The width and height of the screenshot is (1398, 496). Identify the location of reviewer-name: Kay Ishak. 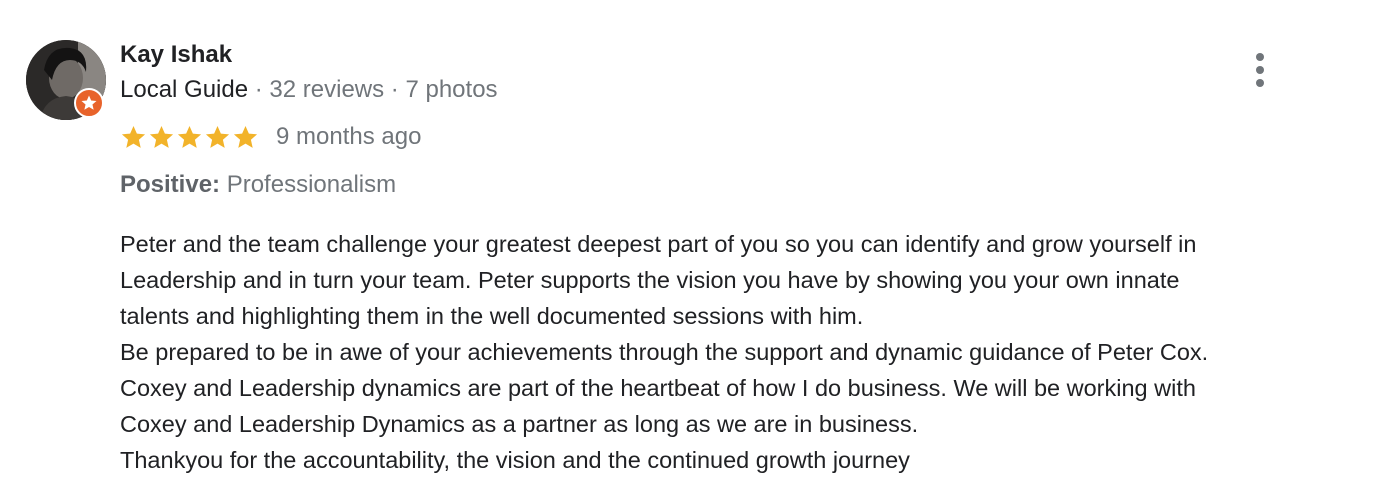
(176, 55).